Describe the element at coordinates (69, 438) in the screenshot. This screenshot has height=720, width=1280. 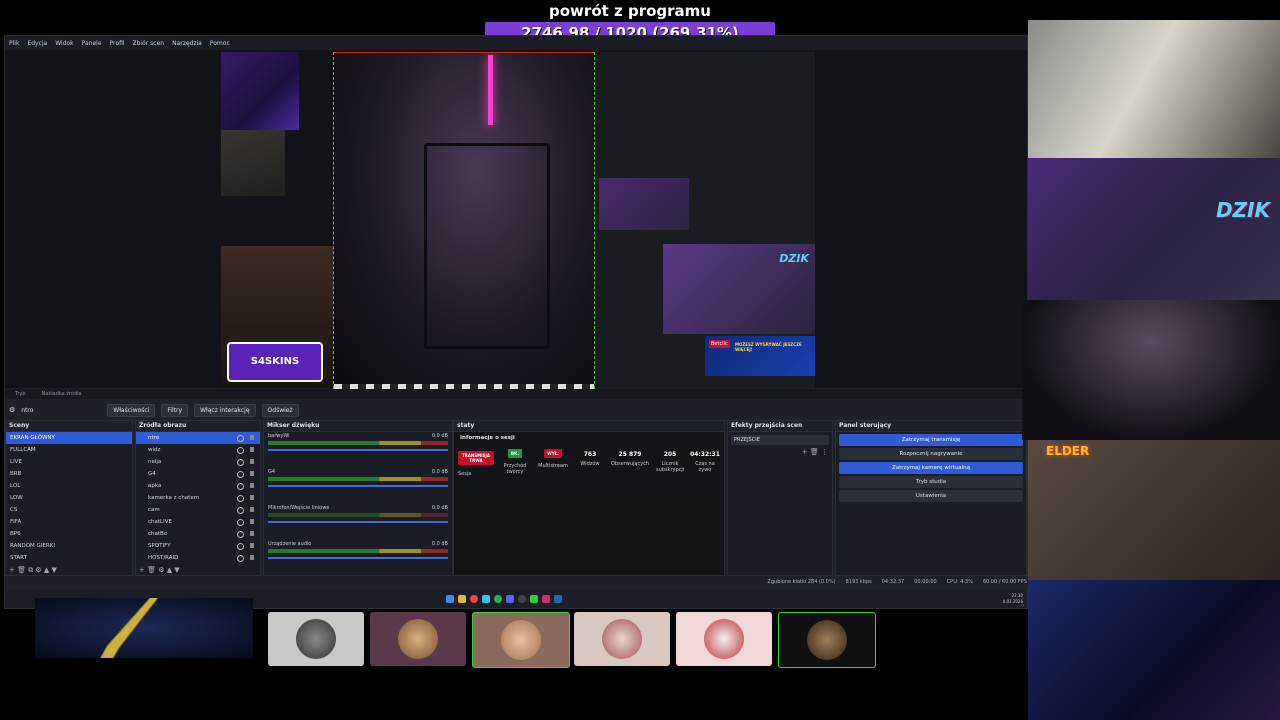
I see `scene-item: EKRAN GŁÓWNY` at that location.